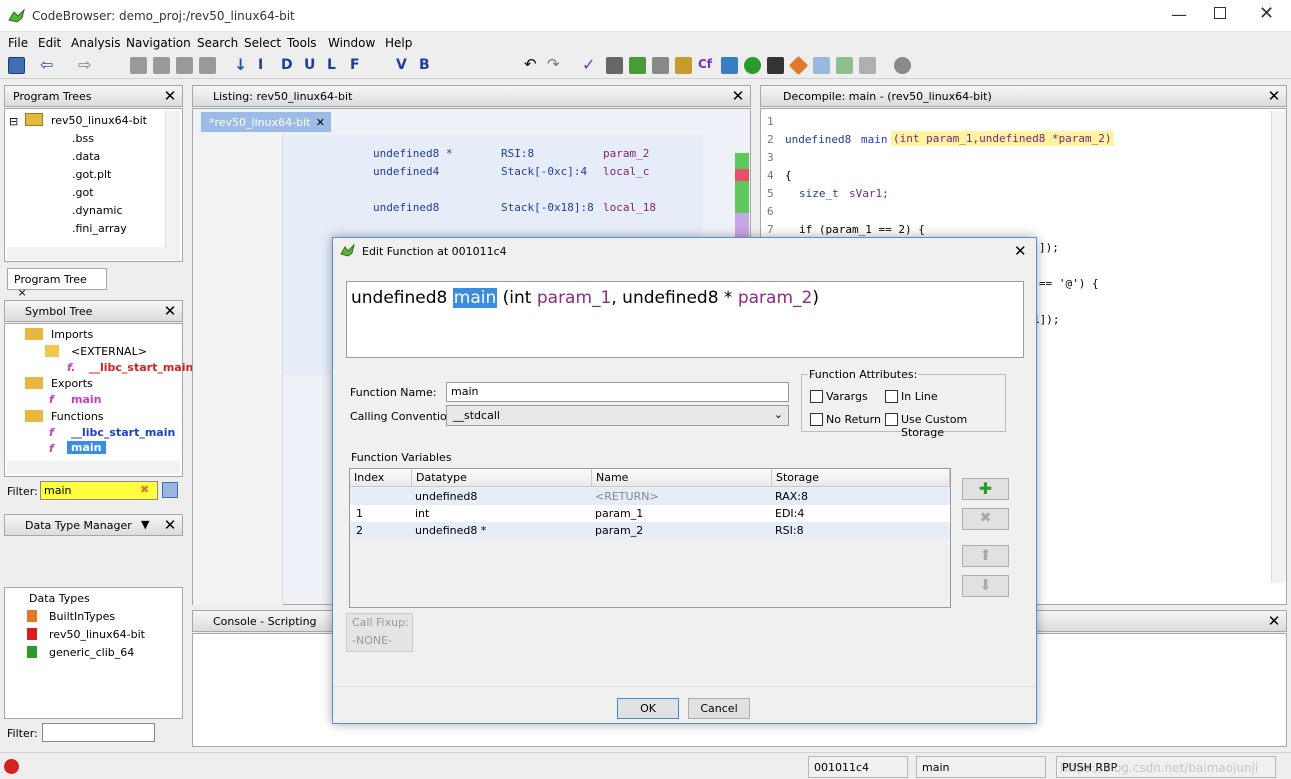 Image resolution: width=1291 pixels, height=779 pixels. What do you see at coordinates (86, 399) in the screenshot?
I see `export-main: main` at bounding box center [86, 399].